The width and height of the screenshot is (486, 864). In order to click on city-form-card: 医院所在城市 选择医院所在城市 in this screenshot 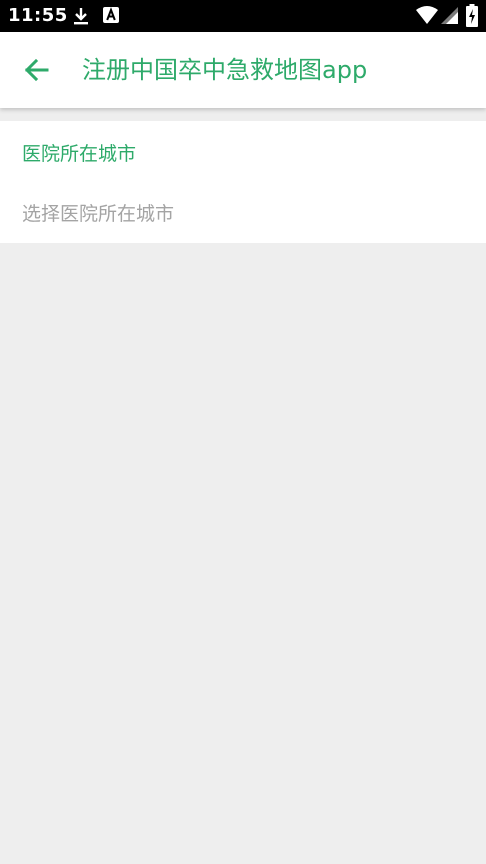, I will do `click(243, 182)`.